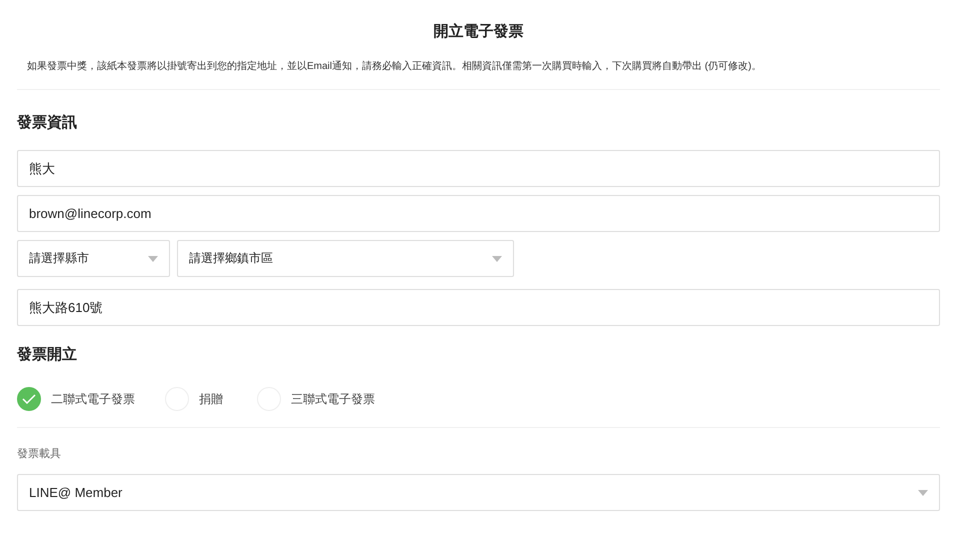 The width and height of the screenshot is (958, 535). Describe the element at coordinates (478, 307) in the screenshot. I see `address-field: 熊大路610號` at that location.